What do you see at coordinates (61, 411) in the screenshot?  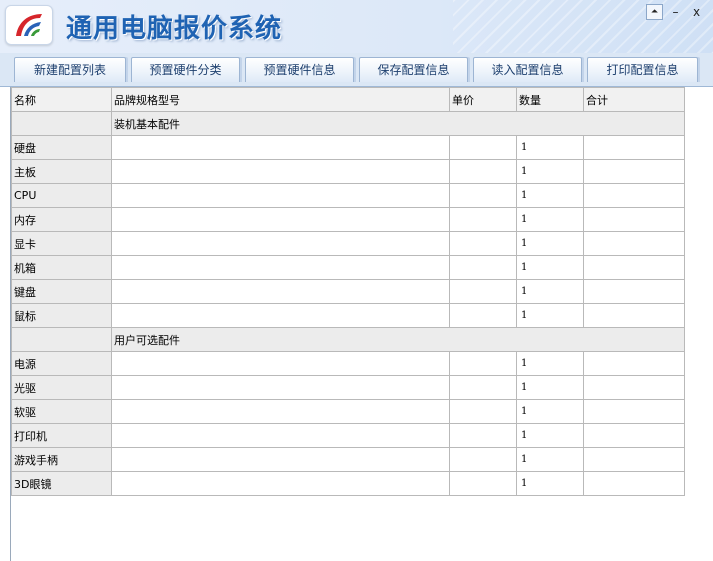 I see `item-name-cell: 软驱` at bounding box center [61, 411].